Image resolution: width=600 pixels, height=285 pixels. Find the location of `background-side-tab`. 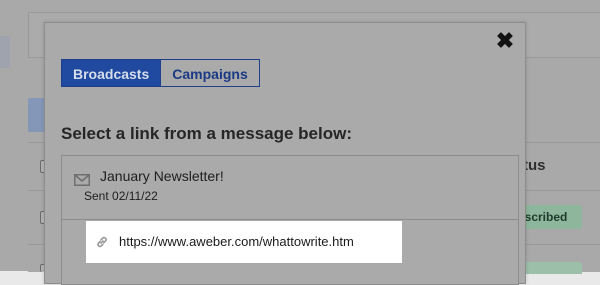

background-side-tab is located at coordinates (5, 52).